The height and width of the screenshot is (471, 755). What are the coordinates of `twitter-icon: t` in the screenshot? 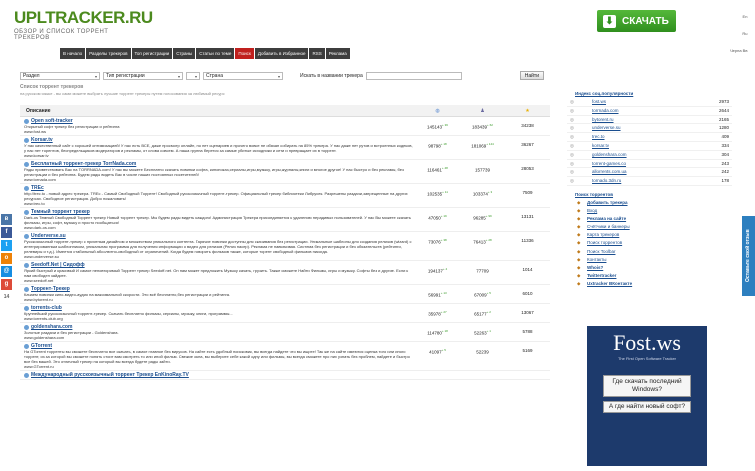 It's located at (6, 245).